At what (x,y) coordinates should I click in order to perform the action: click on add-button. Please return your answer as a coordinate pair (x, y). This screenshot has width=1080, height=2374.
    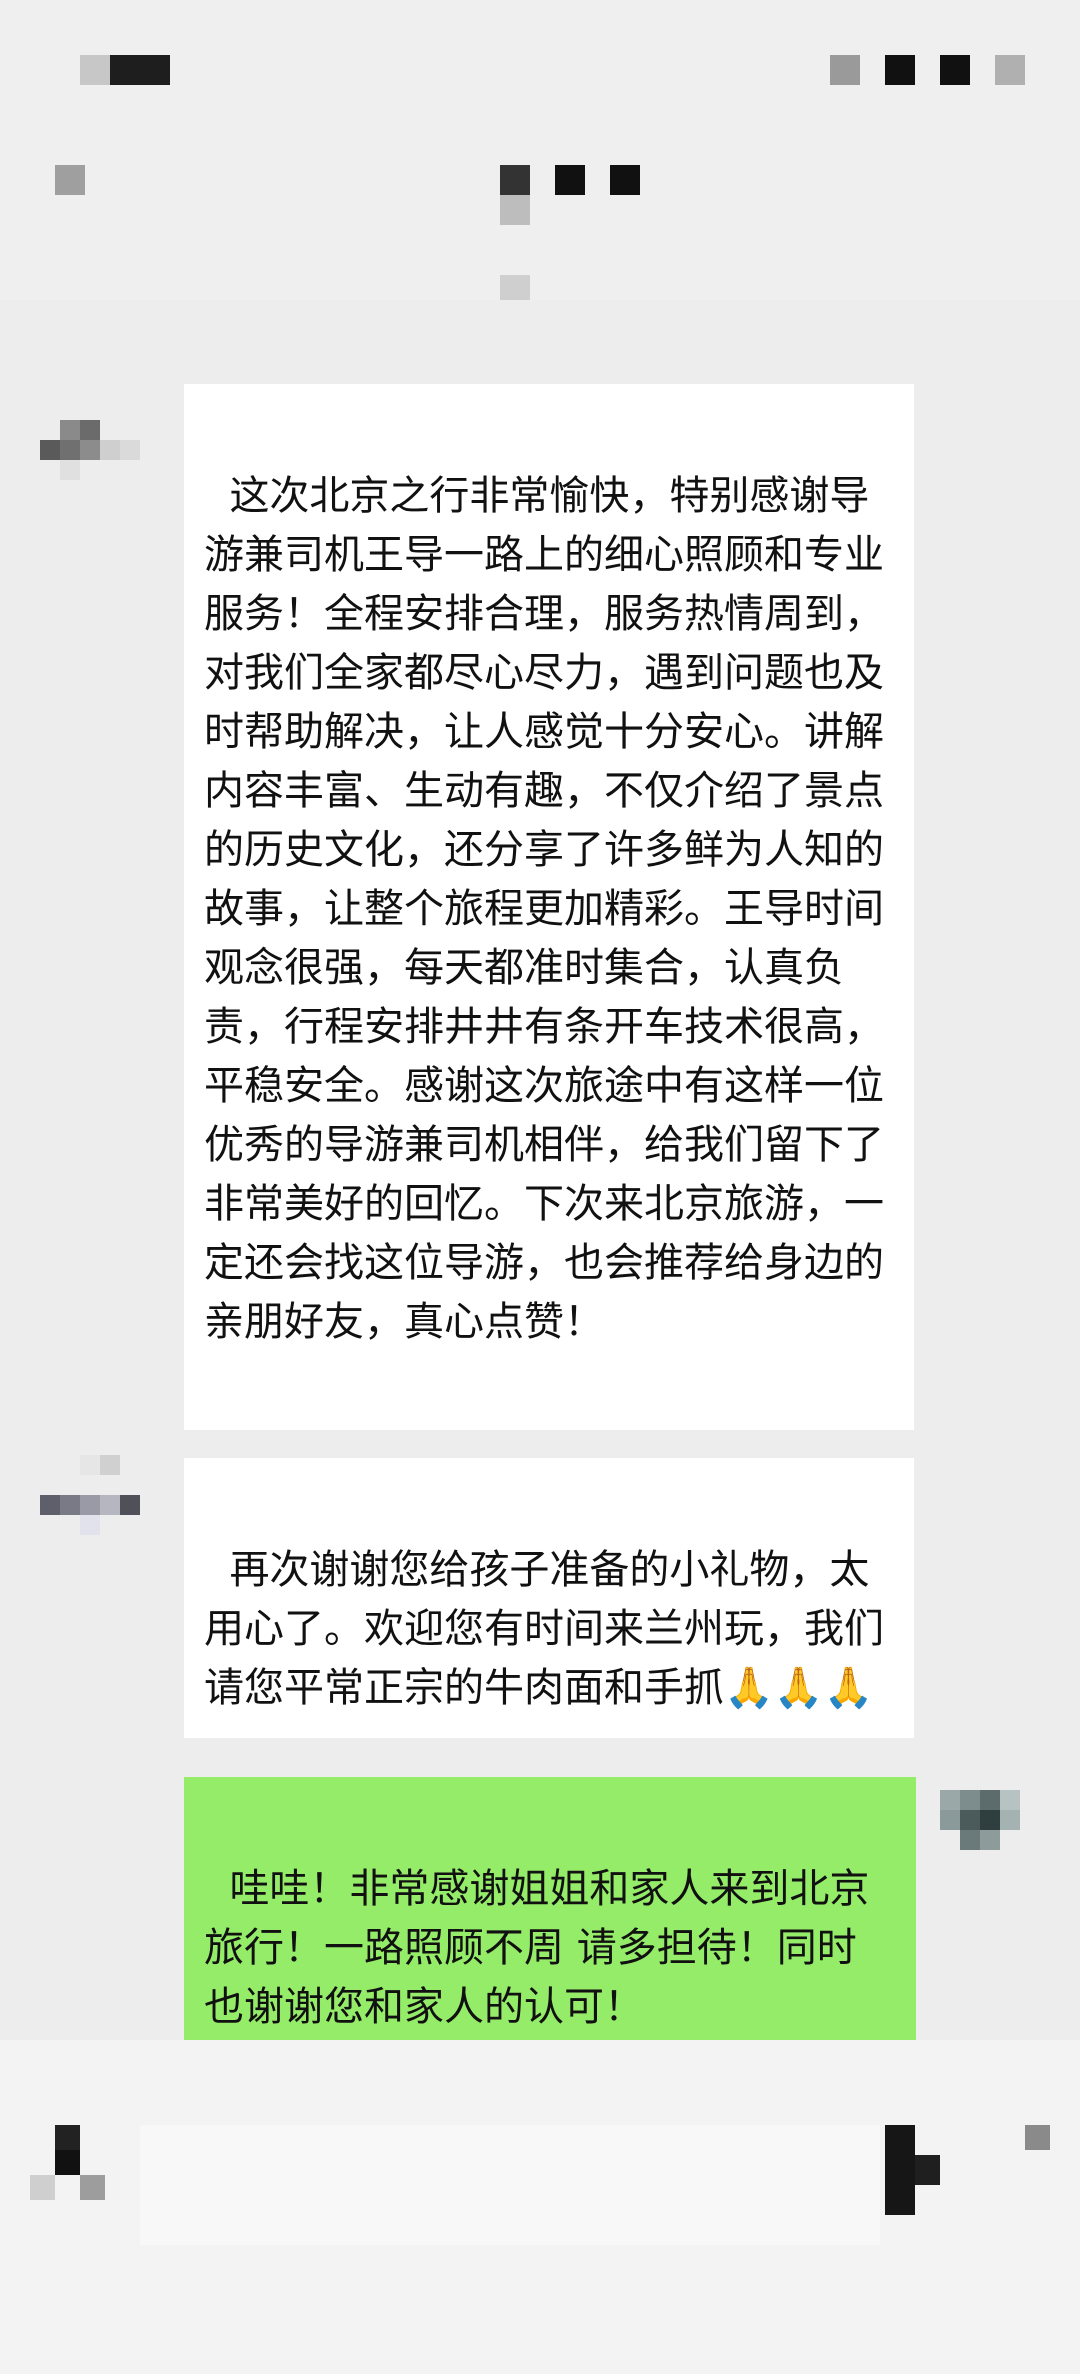
    Looking at the image, I should click on (1037, 2137).